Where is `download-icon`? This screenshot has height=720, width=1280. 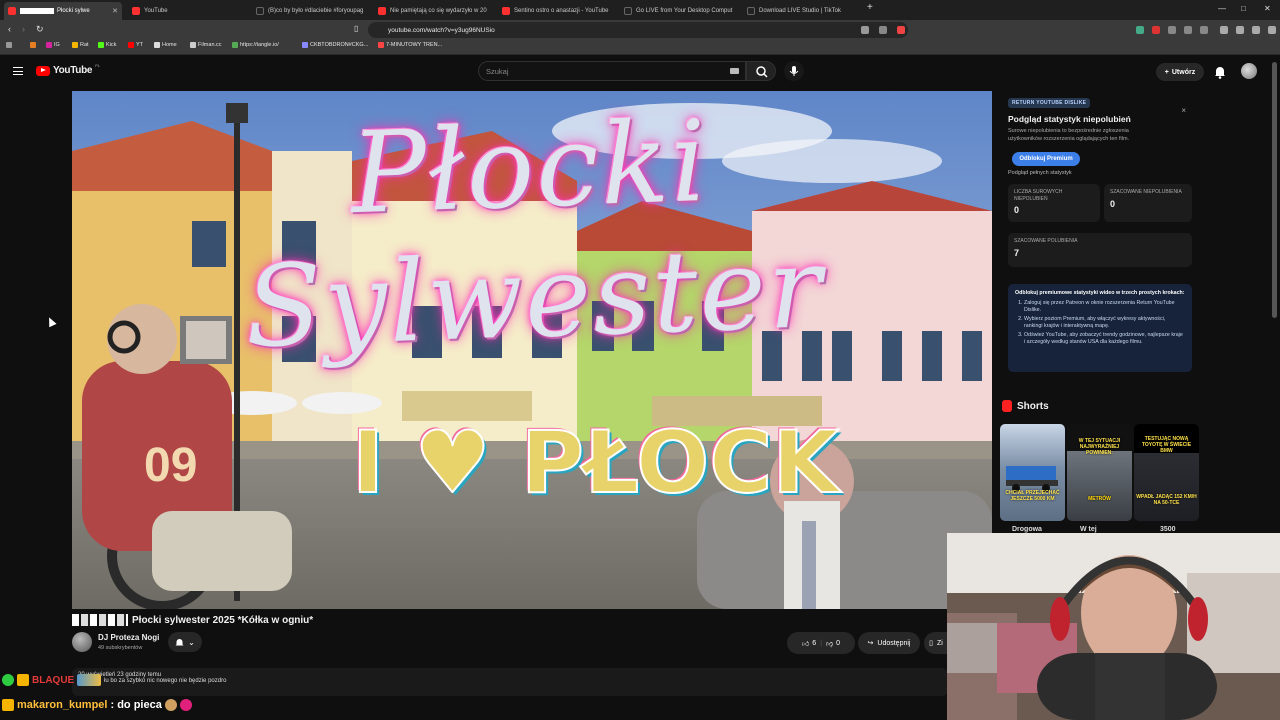 download-icon is located at coordinates (1224, 30).